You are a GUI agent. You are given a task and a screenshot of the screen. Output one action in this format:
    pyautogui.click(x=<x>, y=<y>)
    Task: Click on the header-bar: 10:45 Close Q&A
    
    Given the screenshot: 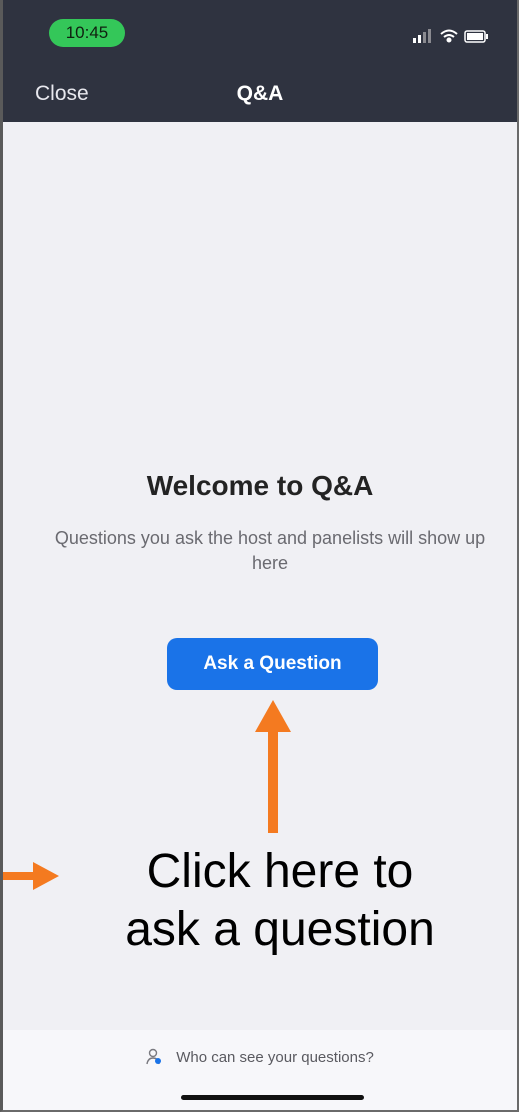 What is the action you would take?
    pyautogui.click(x=260, y=61)
    